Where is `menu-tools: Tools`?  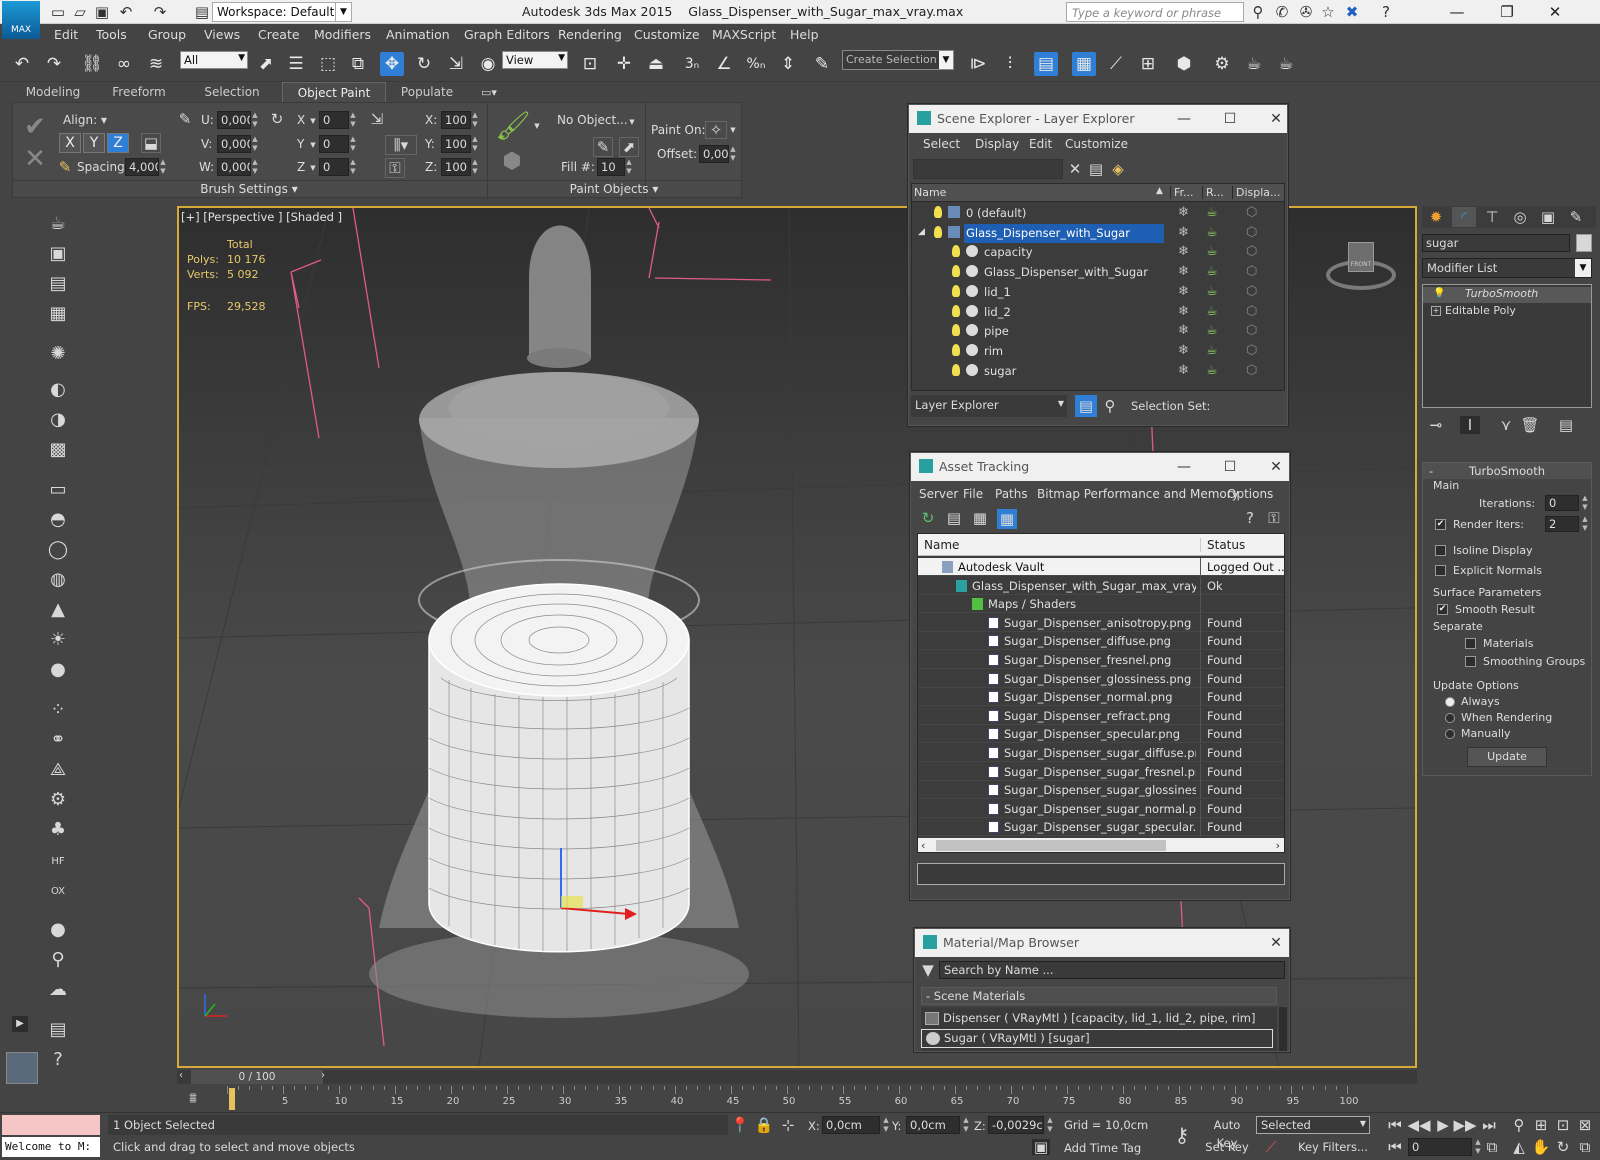 menu-tools: Tools is located at coordinates (111, 35).